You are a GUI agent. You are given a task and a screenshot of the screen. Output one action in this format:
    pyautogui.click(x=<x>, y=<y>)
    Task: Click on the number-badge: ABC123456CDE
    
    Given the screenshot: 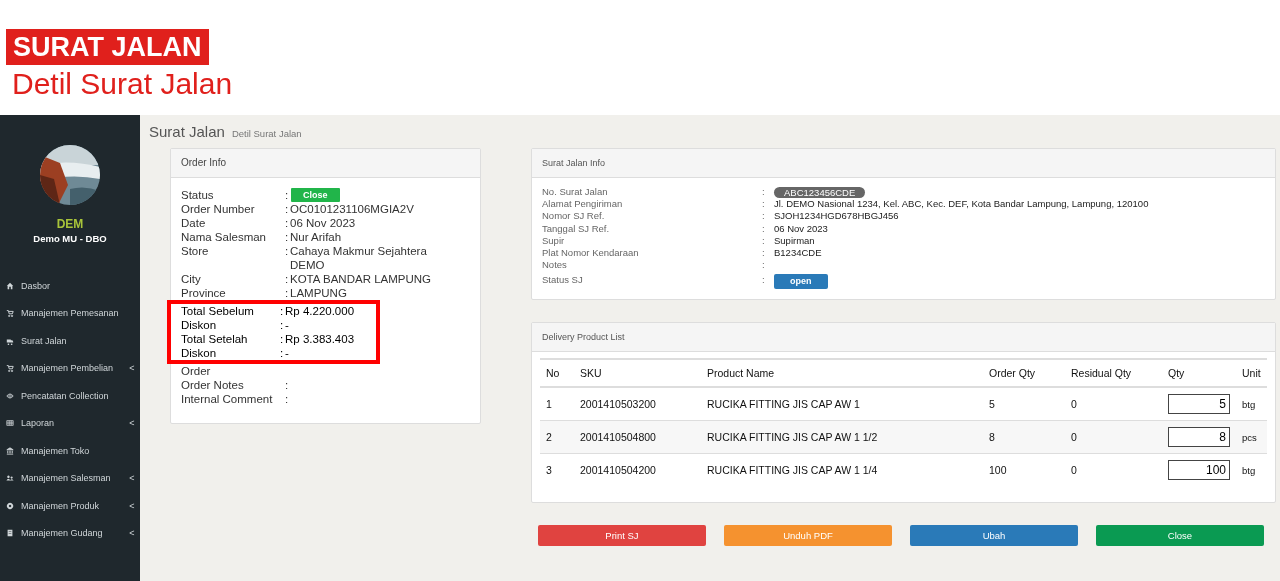 What is the action you would take?
    pyautogui.click(x=820, y=192)
    